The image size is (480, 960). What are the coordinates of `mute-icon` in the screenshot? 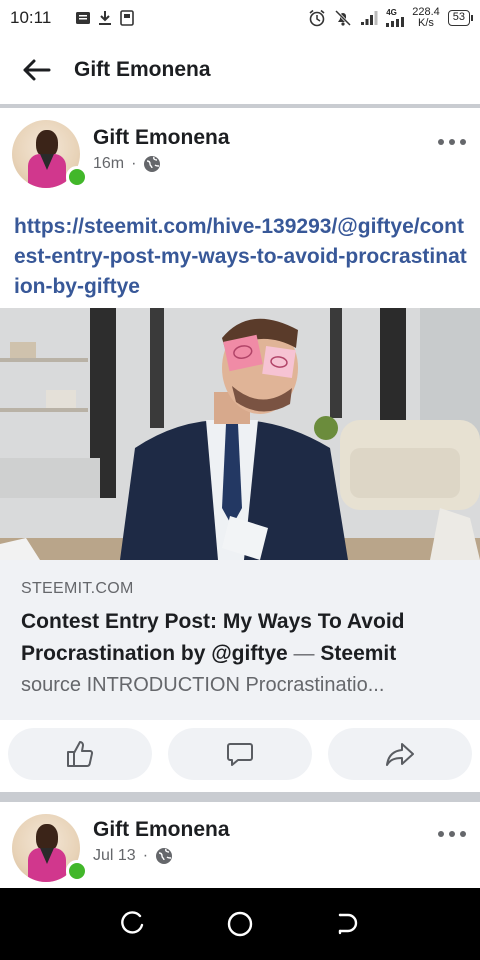 It's located at (343, 18).